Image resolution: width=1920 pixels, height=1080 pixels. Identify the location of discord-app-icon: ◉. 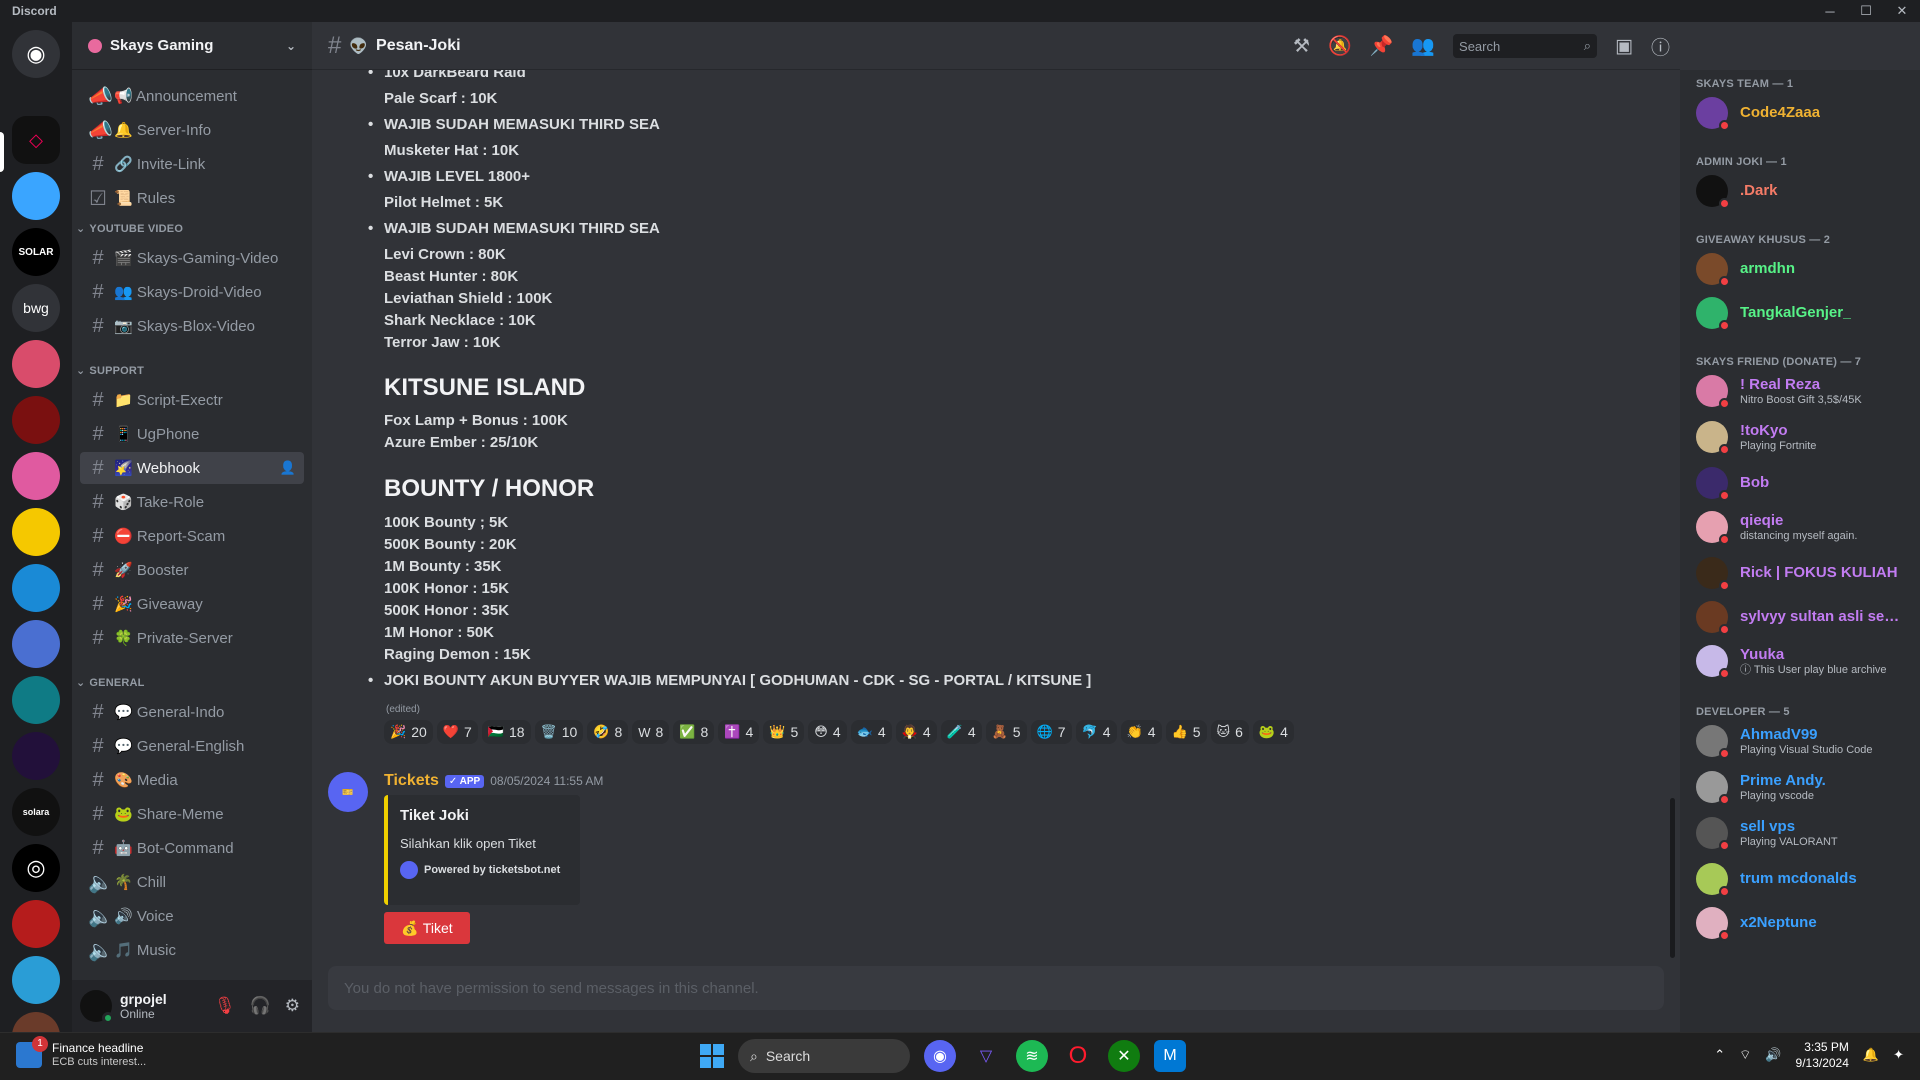
(940, 1056).